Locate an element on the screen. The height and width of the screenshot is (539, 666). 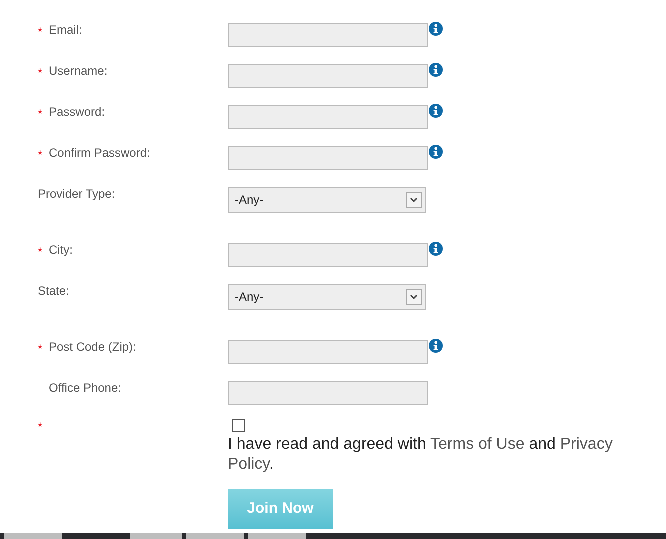
field-label: Email: is located at coordinates (65, 30).